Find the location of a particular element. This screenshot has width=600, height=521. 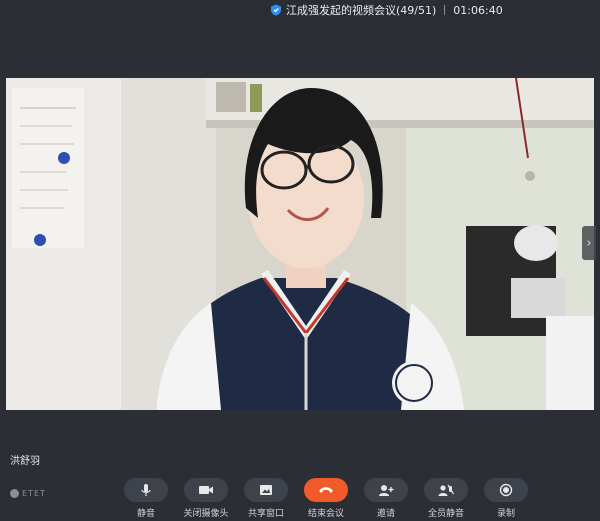

meeting-toolbar: 静音 关闭摄像头 共享窗口 结束会议 邀请 全员静音 录制 is located at coordinates (326, 499).